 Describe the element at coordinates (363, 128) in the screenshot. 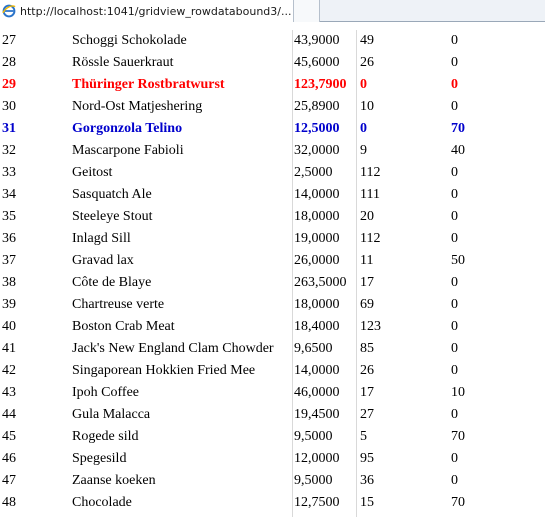

I see `units-in-stock-cell: 0` at that location.